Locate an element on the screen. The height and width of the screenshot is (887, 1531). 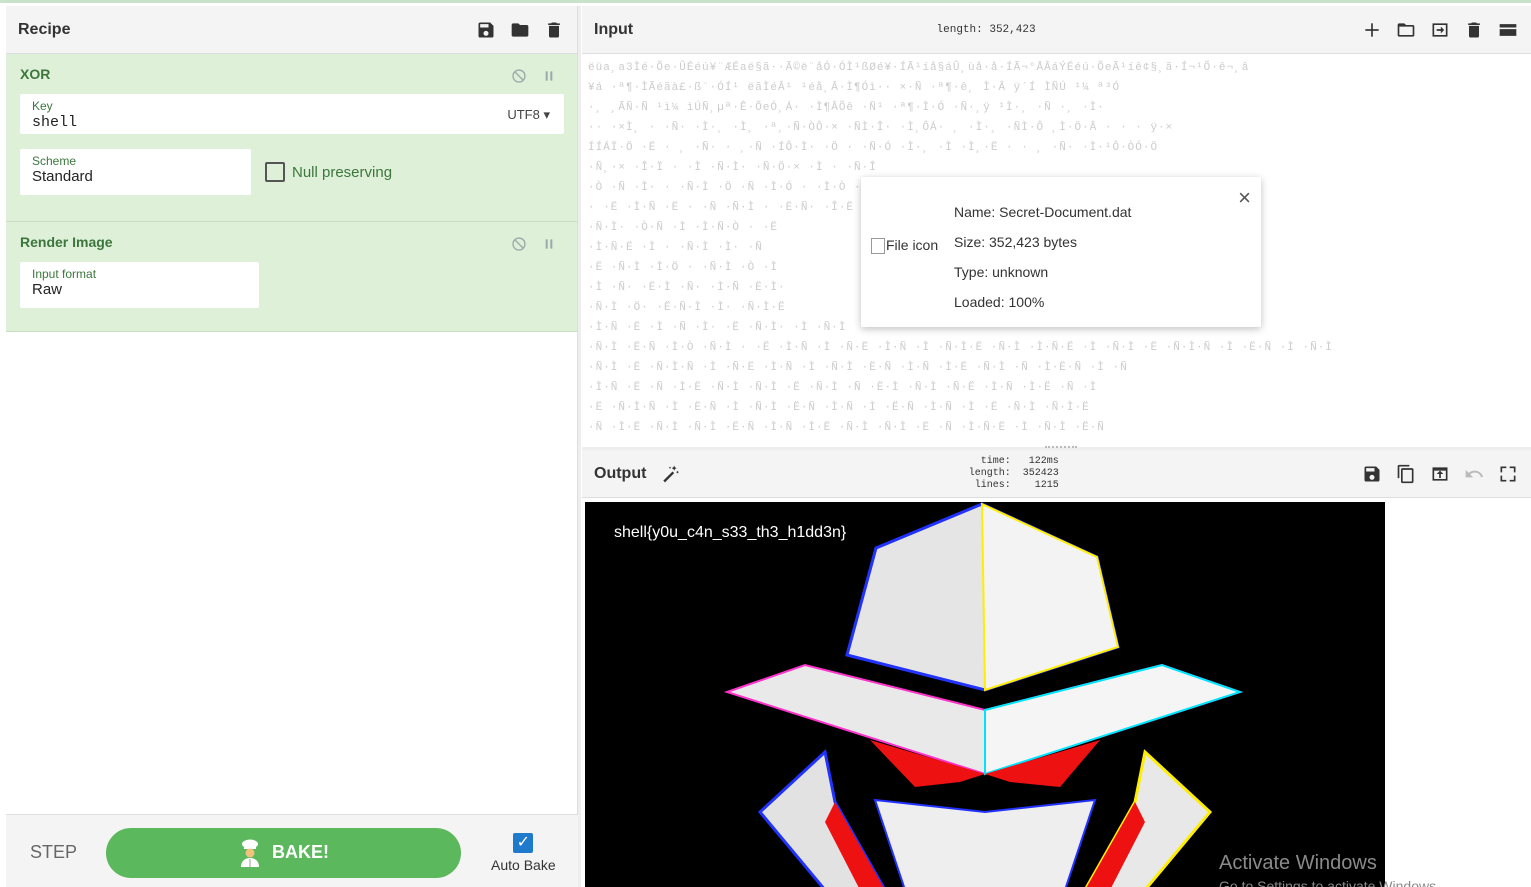
flag-text: shell{y0u_c4n_s33_th3_h1dd3n} is located at coordinates (730, 532).